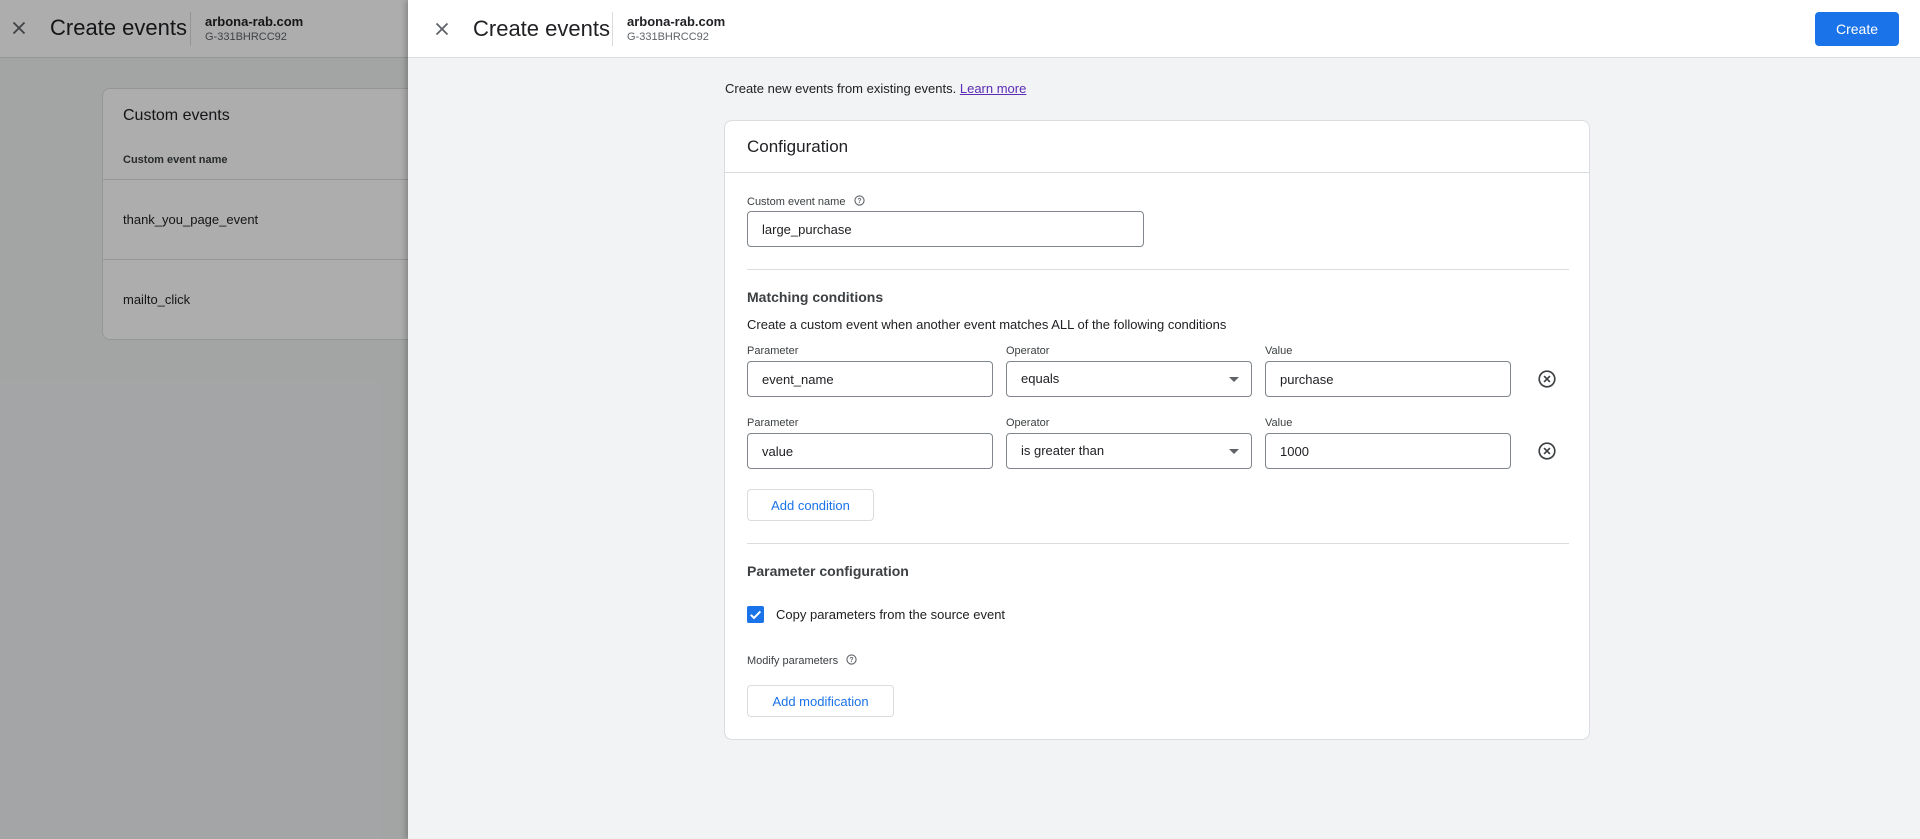 The width and height of the screenshot is (1920, 839). I want to click on add-modification-button: Add modification, so click(820, 701).